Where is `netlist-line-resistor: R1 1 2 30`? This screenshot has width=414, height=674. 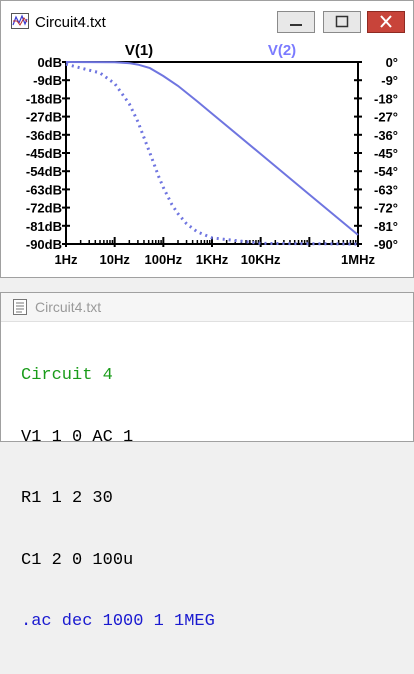 netlist-line-resistor: R1 1 2 30 is located at coordinates (118, 499).